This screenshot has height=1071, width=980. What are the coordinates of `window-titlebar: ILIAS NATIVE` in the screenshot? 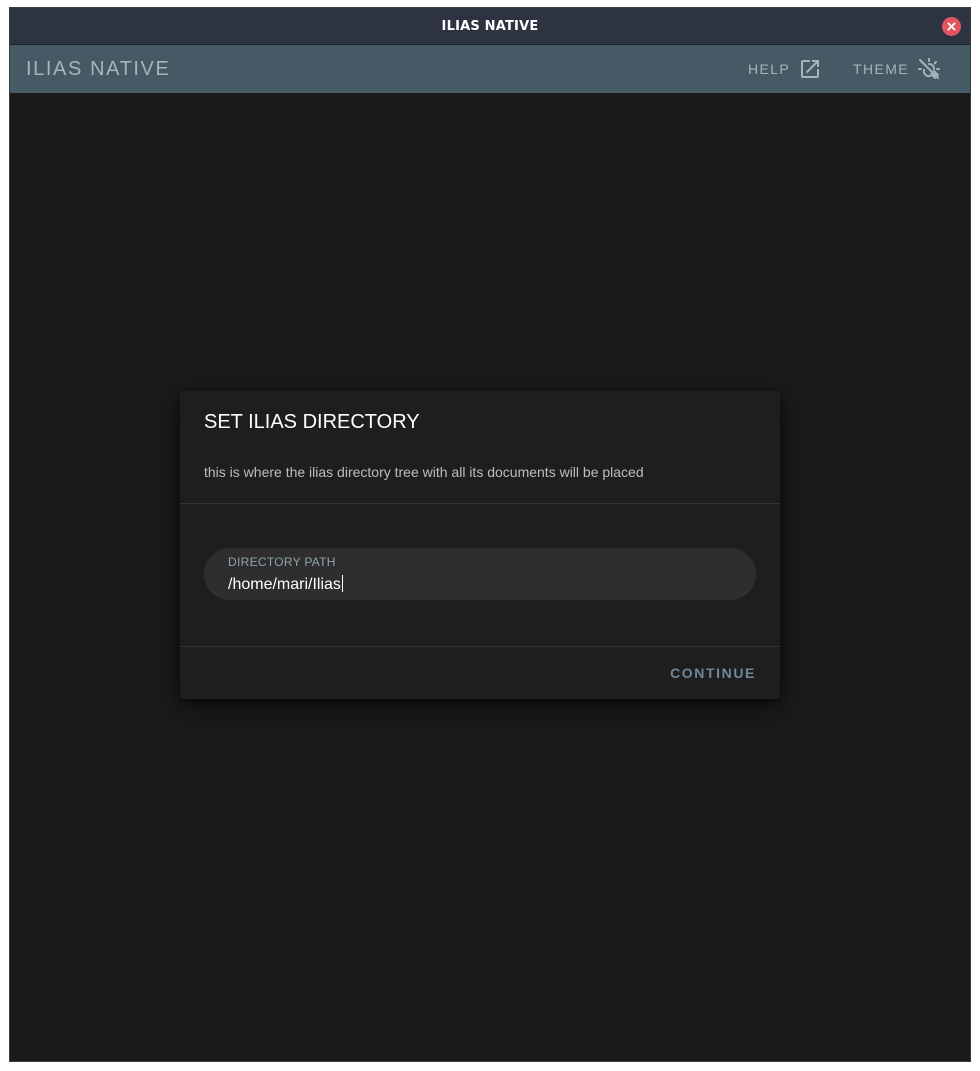 It's located at (490, 26).